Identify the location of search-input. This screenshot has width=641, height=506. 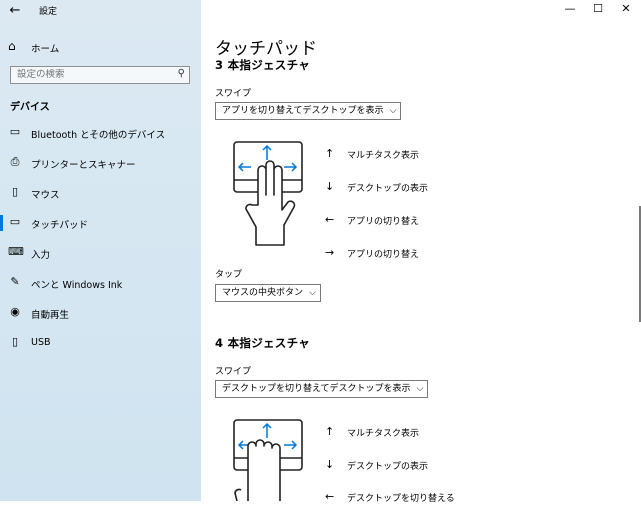
(92, 74).